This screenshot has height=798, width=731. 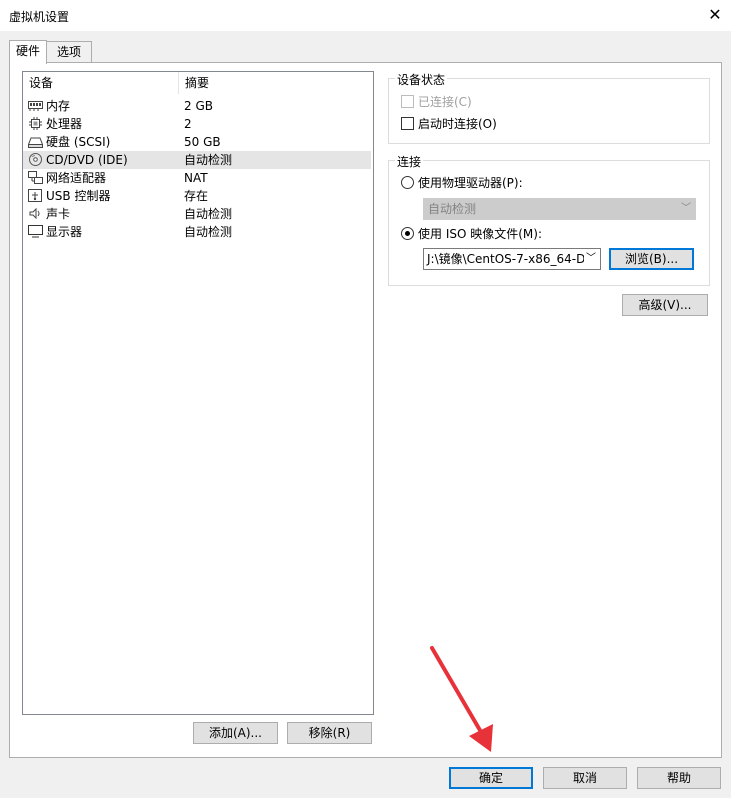 I want to click on device-name: USB 控制器, so click(x=78, y=196).